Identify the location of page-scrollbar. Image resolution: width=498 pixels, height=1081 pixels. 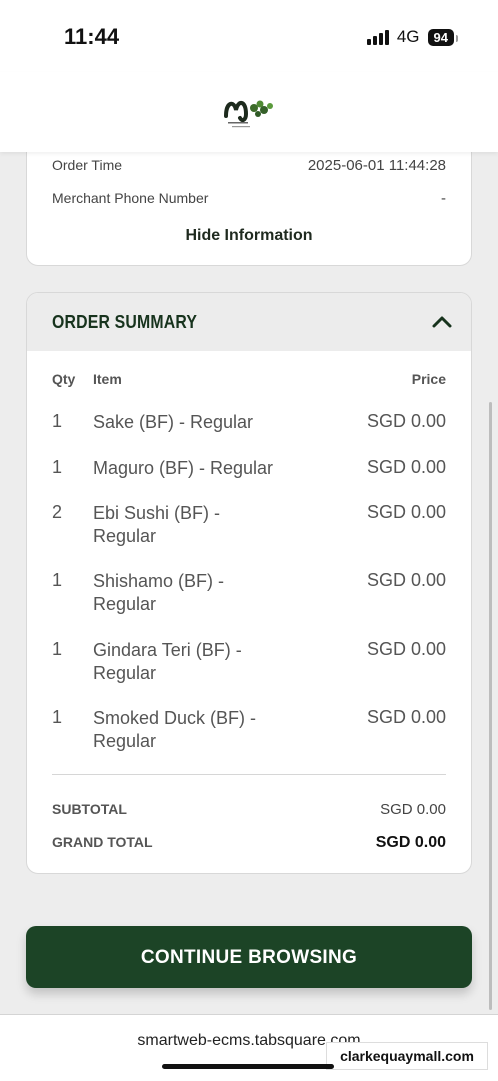
(490, 706).